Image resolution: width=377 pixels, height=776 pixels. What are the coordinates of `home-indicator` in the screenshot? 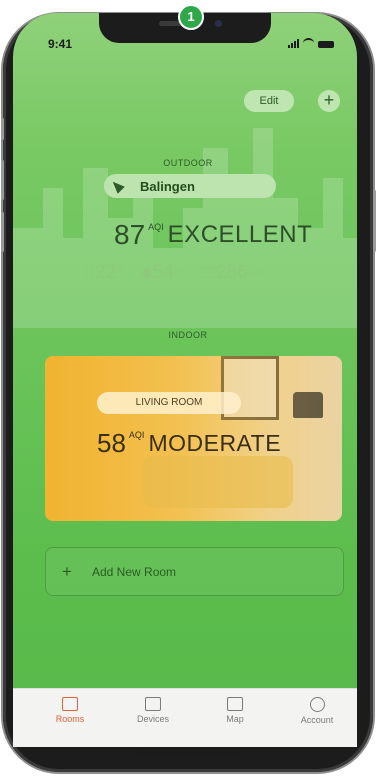 It's located at (190, 752).